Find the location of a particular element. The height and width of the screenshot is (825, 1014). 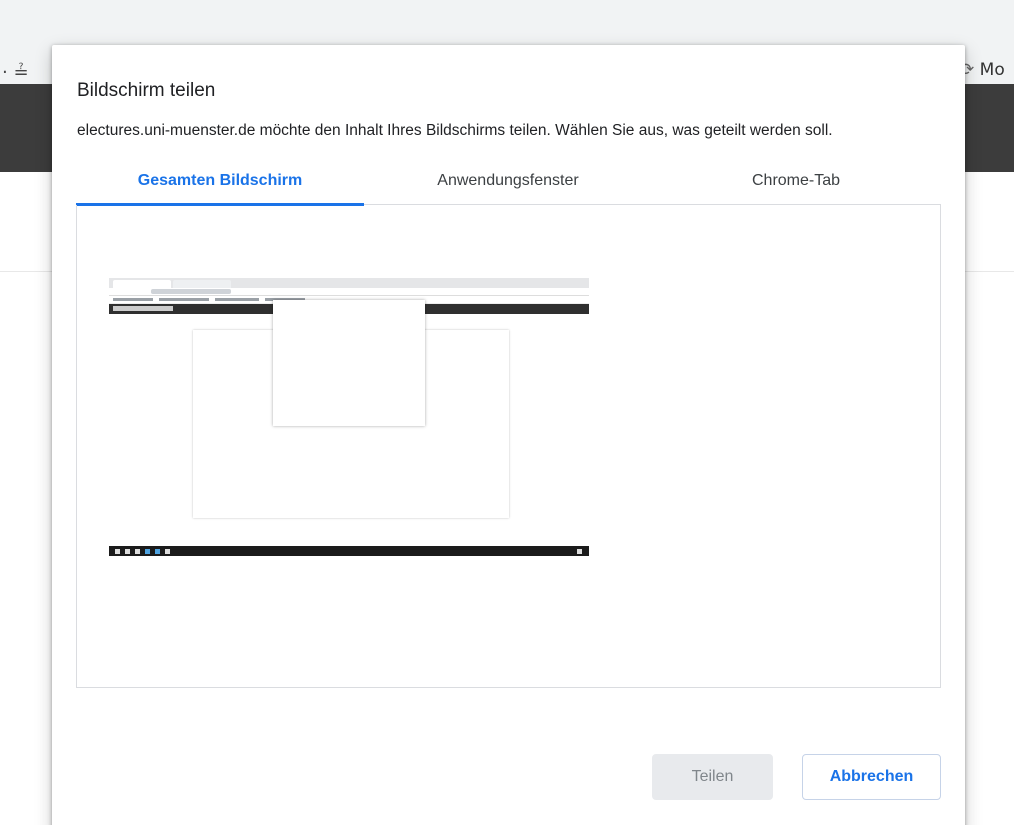

tab-chrome-tab: Chrome-Tab is located at coordinates (796, 187).